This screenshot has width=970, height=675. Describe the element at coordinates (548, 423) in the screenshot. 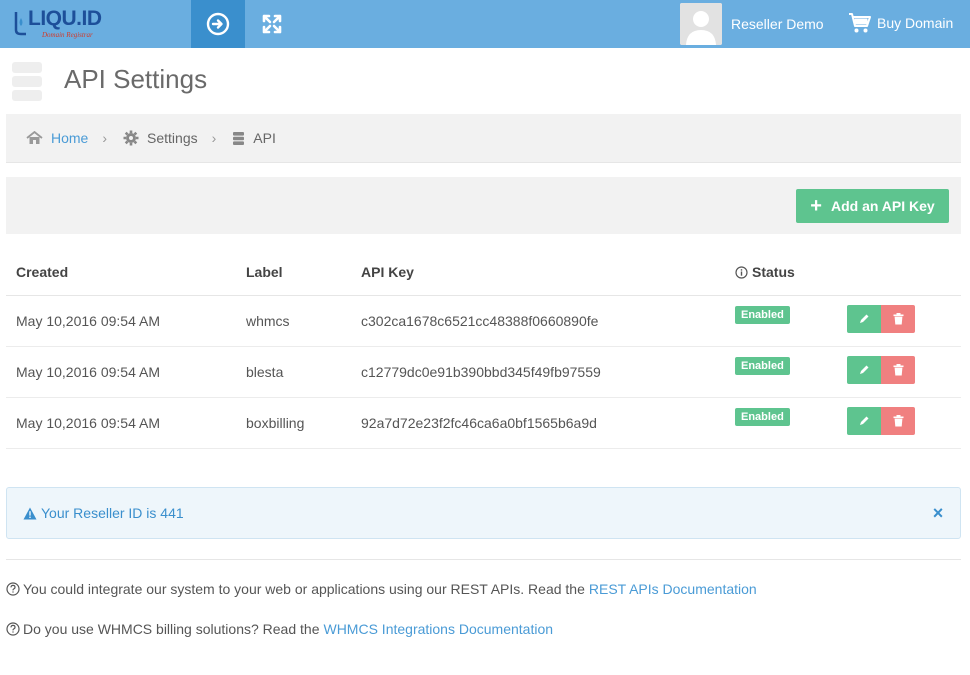

I see `cell-api-key: 92a7d72e23f2fc46ca6a0bf1565b6a9d` at that location.